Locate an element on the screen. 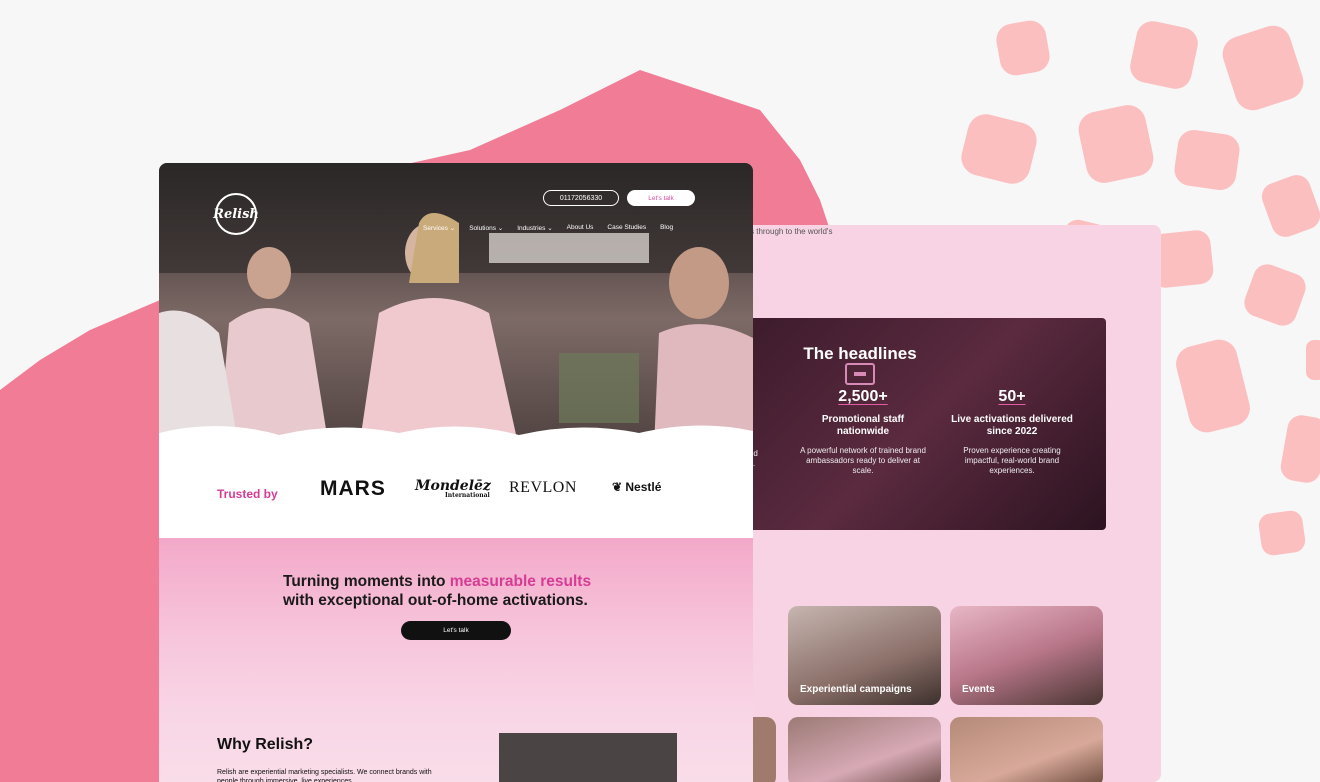 The width and height of the screenshot is (1320, 782). tile-label: Events is located at coordinates (978, 689).